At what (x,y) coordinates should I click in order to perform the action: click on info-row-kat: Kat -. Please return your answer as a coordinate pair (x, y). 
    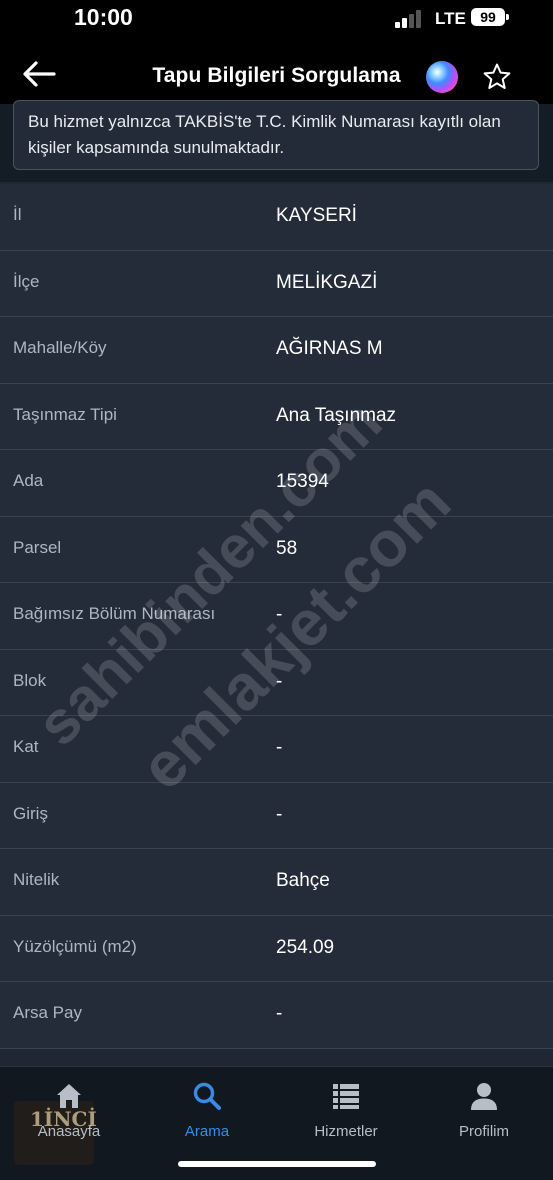
    Looking at the image, I should click on (276, 749).